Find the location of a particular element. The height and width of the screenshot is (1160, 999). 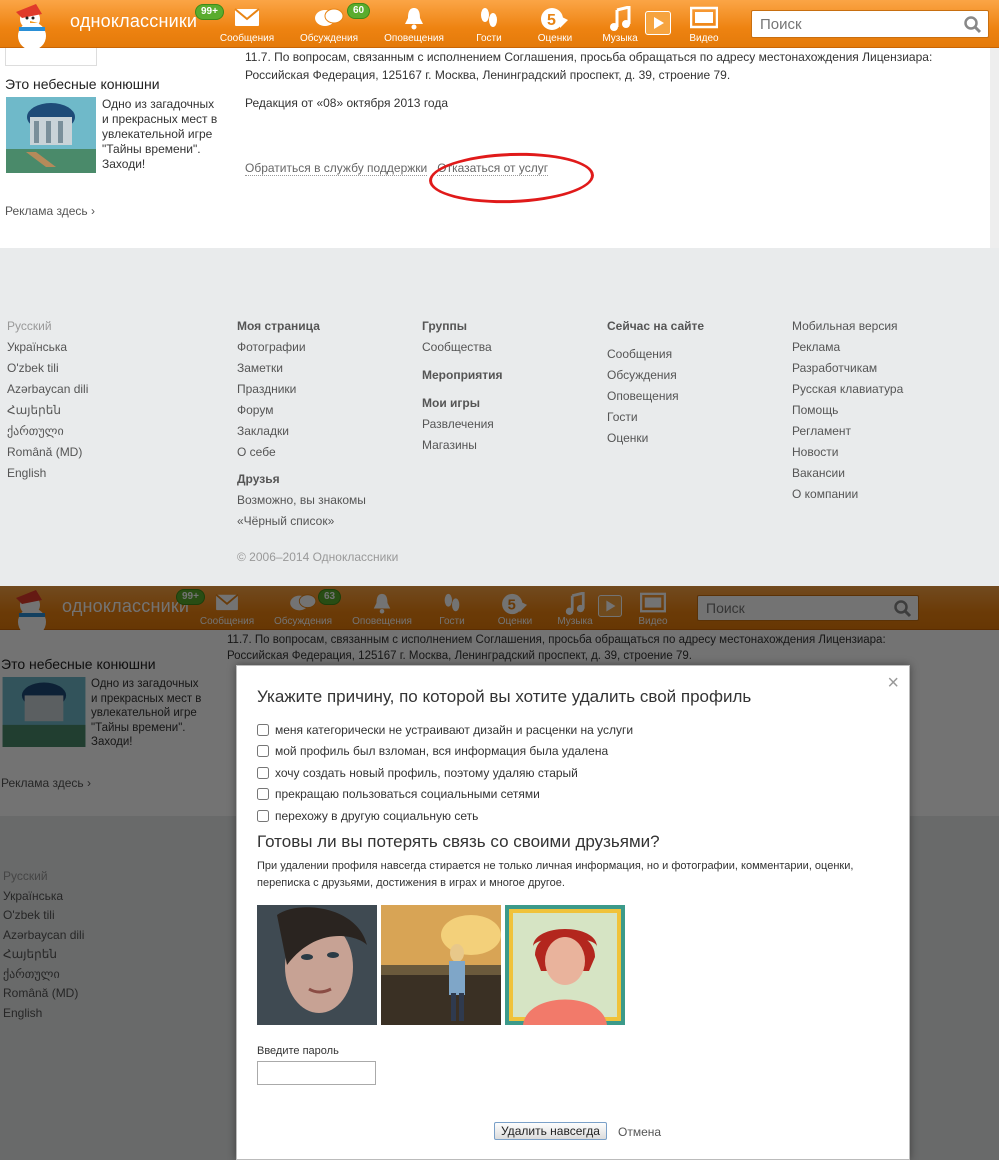

lang-item: Română (MD) is located at coordinates (47, 454).